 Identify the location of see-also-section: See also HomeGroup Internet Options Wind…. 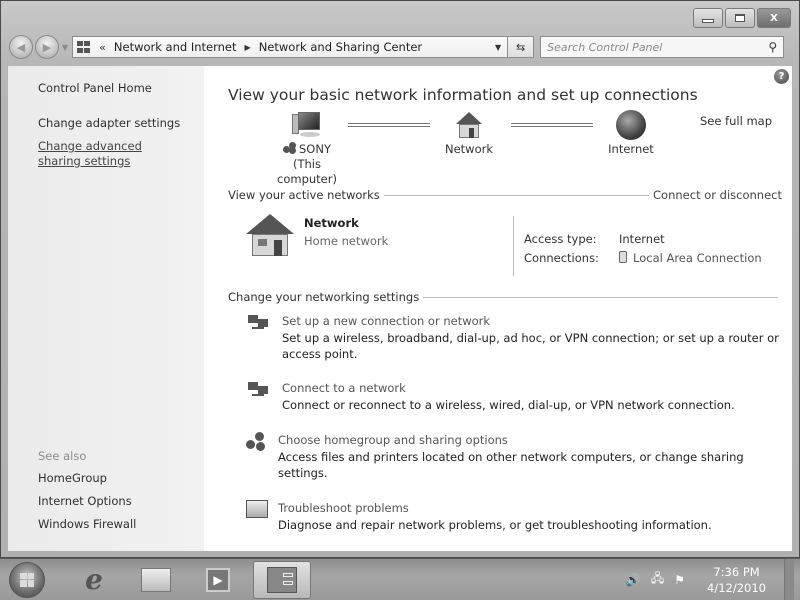
(87, 494).